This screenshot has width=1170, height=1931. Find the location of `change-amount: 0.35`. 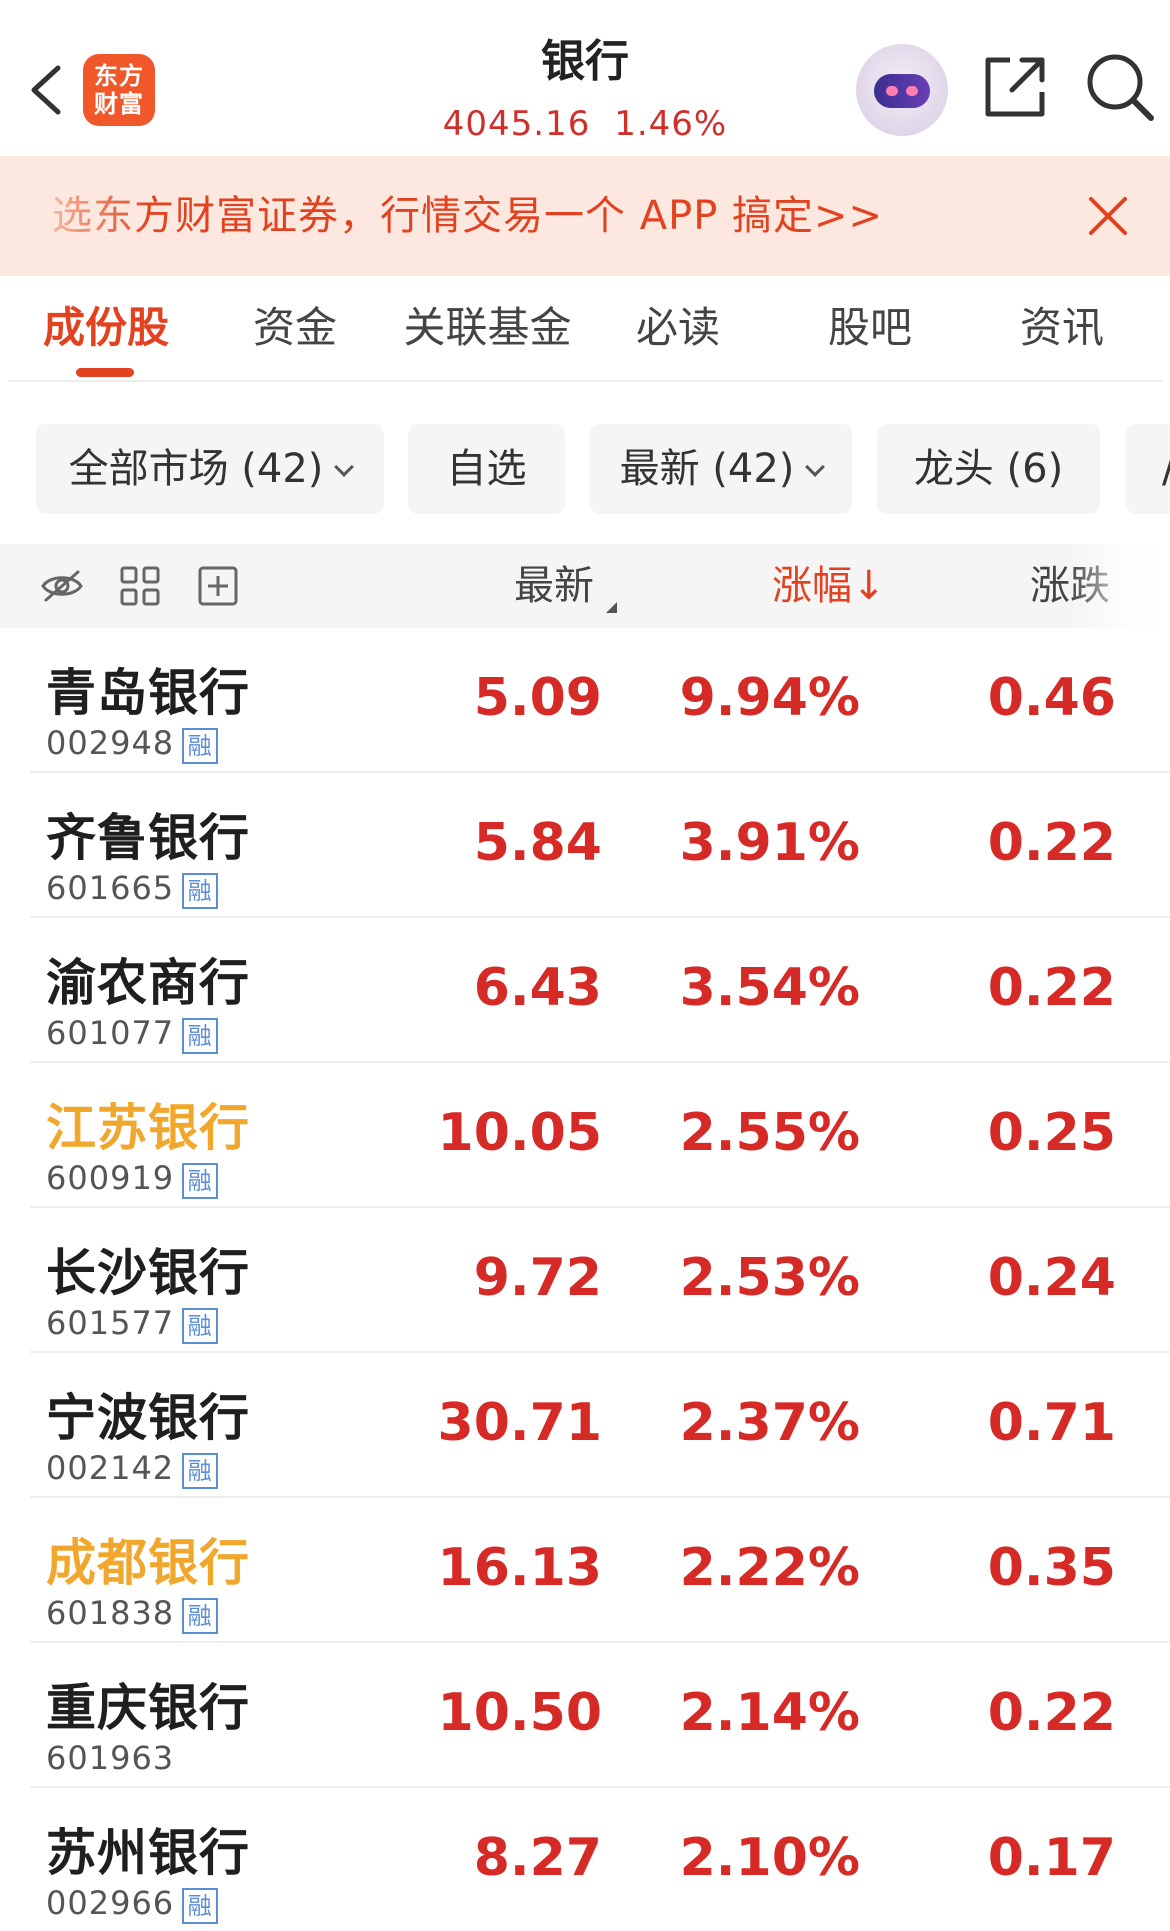

change-amount: 0.35 is located at coordinates (1051, 1568).